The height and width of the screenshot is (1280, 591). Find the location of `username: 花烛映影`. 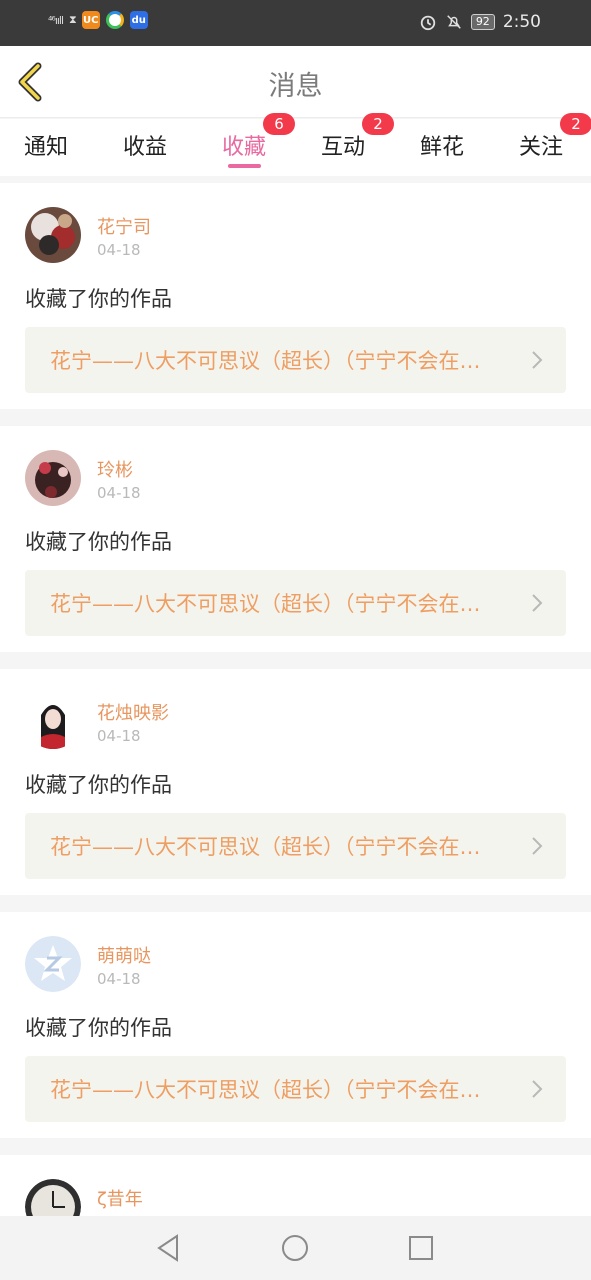

username: 花烛映影 is located at coordinates (133, 712).